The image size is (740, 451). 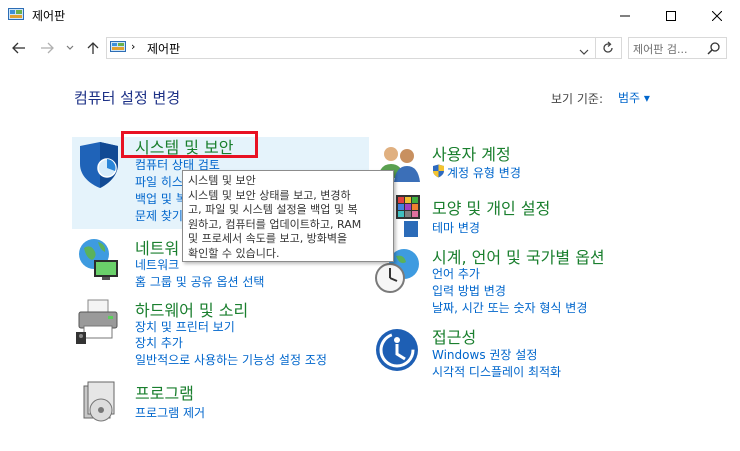 I want to click on link-add-language: 언어 추가, so click(x=456, y=273).